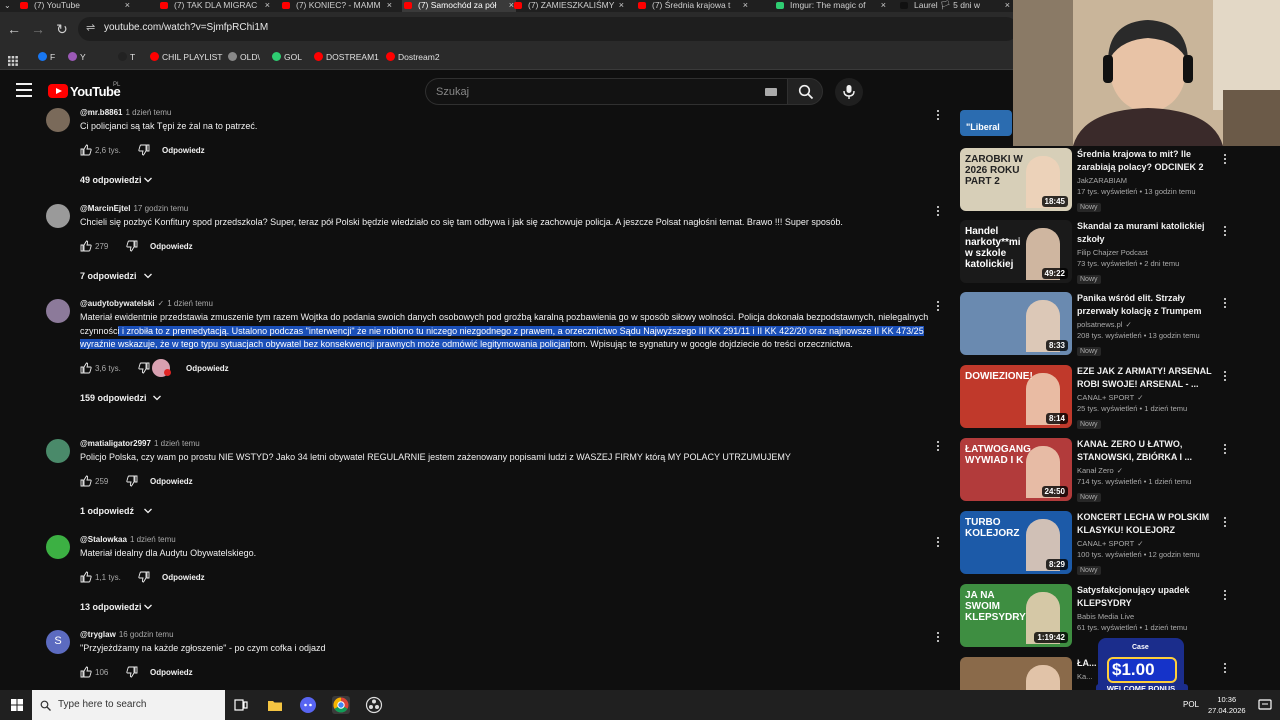 This screenshot has width=1280, height=720. I want to click on bookmark-item: F, so click(46, 57).